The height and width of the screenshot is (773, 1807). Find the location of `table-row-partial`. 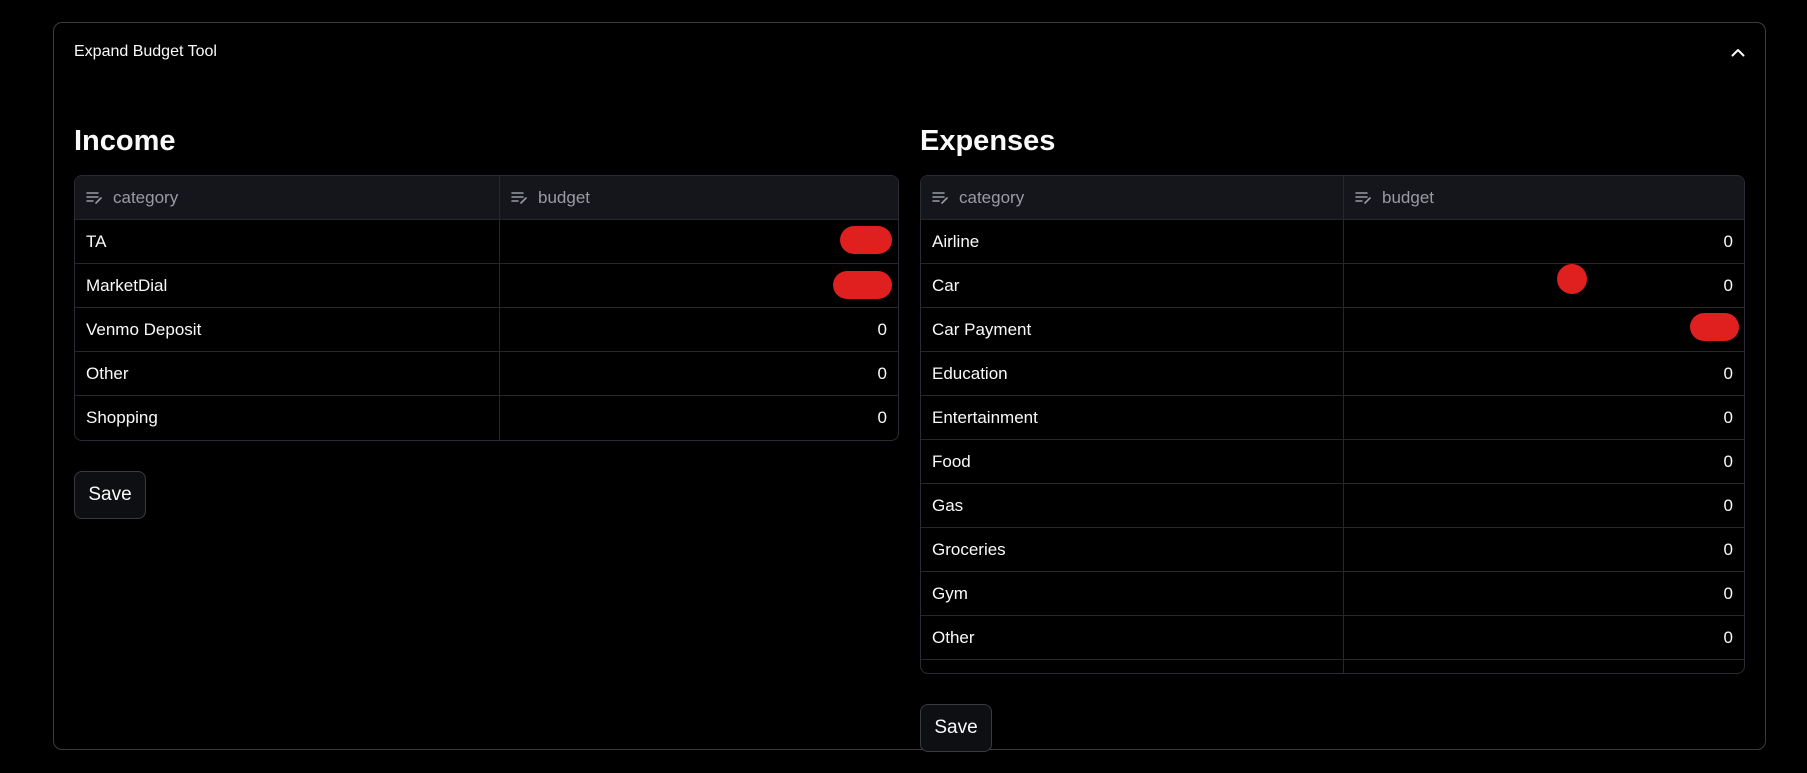

table-row-partial is located at coordinates (1332, 666).